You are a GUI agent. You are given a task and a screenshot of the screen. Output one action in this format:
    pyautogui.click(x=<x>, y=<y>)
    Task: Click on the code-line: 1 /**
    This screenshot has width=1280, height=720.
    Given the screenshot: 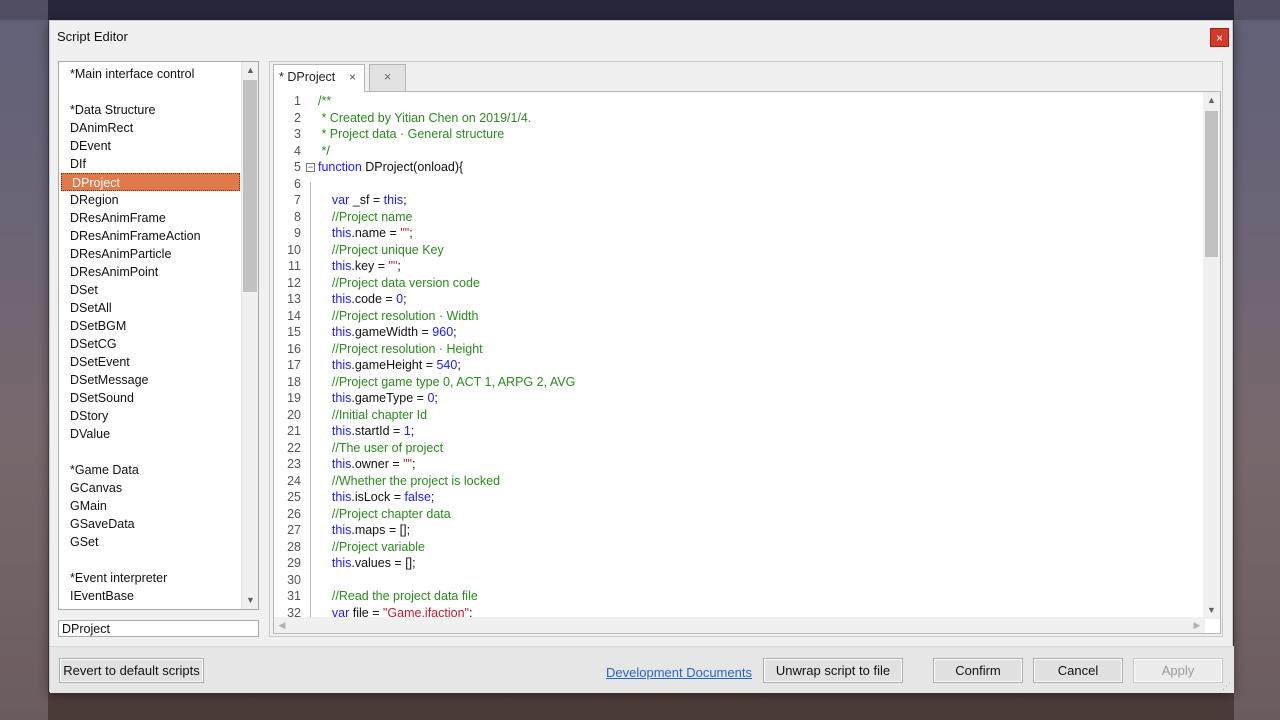 What is the action you would take?
    pyautogui.click(x=739, y=101)
    